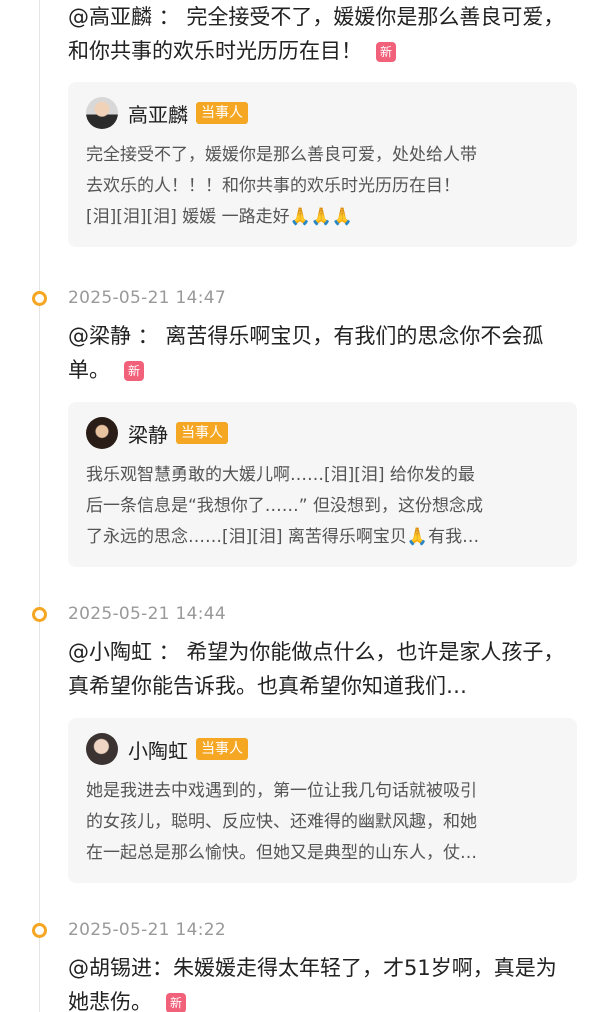 The width and height of the screenshot is (600, 1012). I want to click on timestamp: 2025-05-21 14:47, so click(147, 298).